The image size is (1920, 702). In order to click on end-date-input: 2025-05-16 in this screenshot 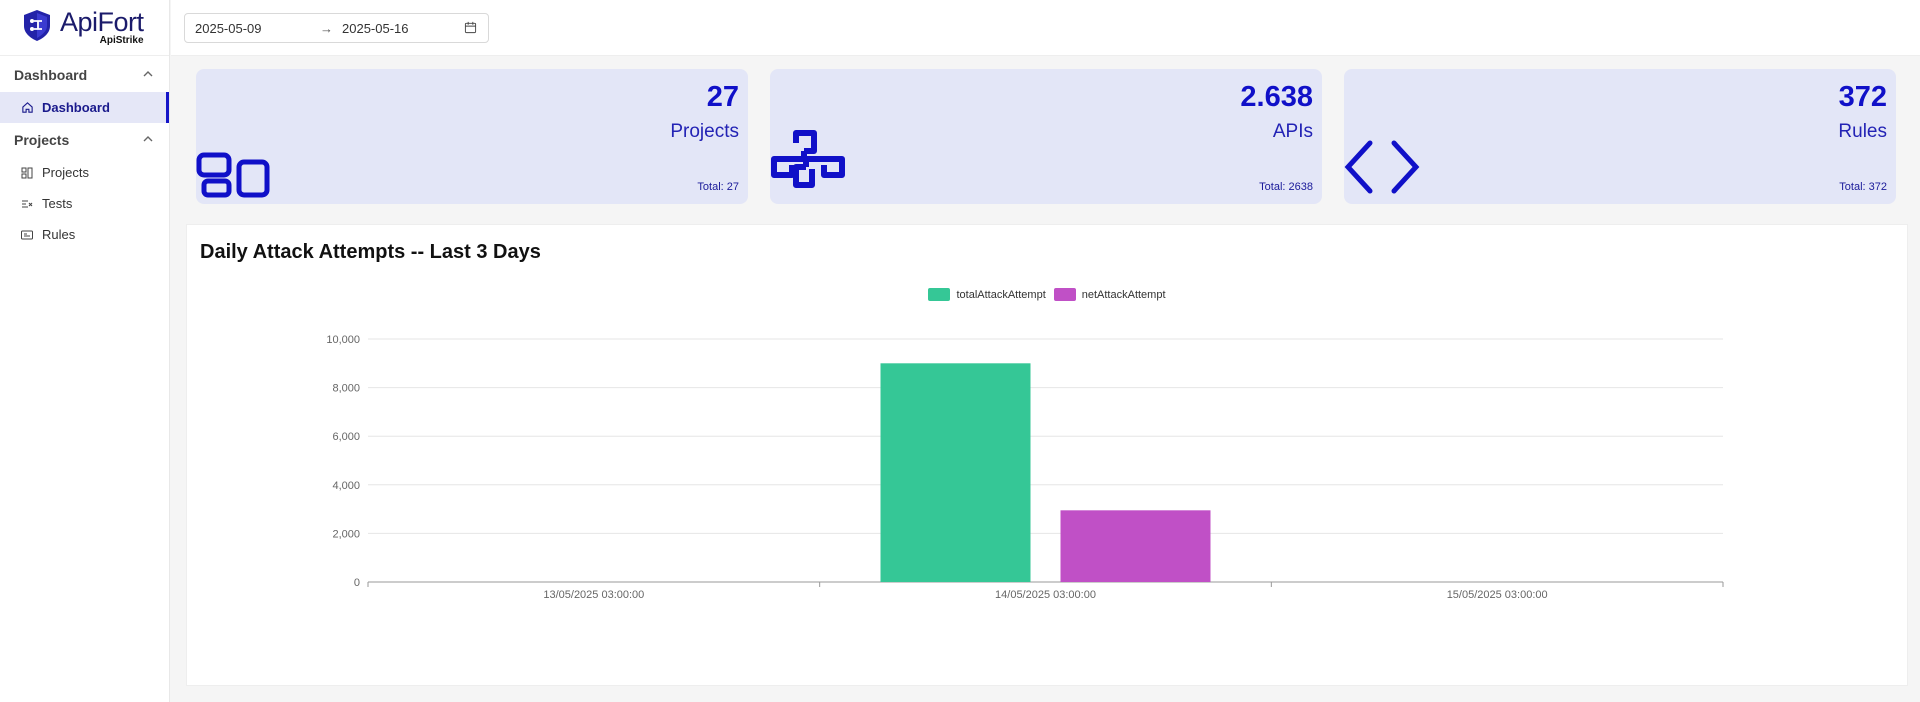, I will do `click(403, 28)`.